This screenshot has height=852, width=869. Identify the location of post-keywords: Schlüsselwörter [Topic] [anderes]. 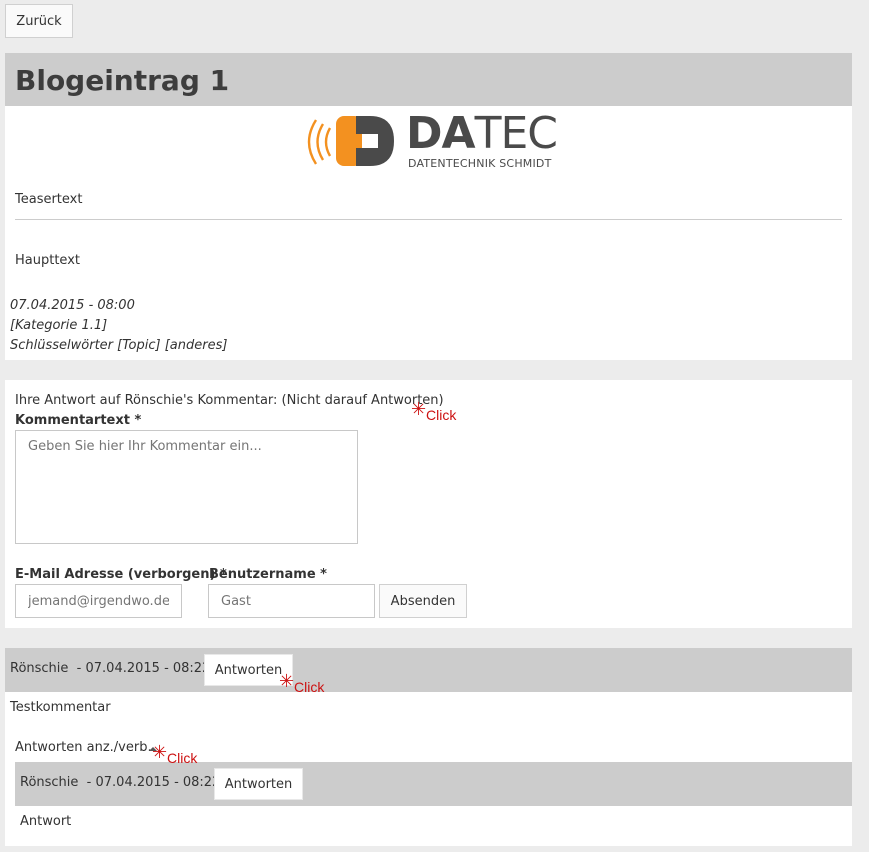
(119, 345).